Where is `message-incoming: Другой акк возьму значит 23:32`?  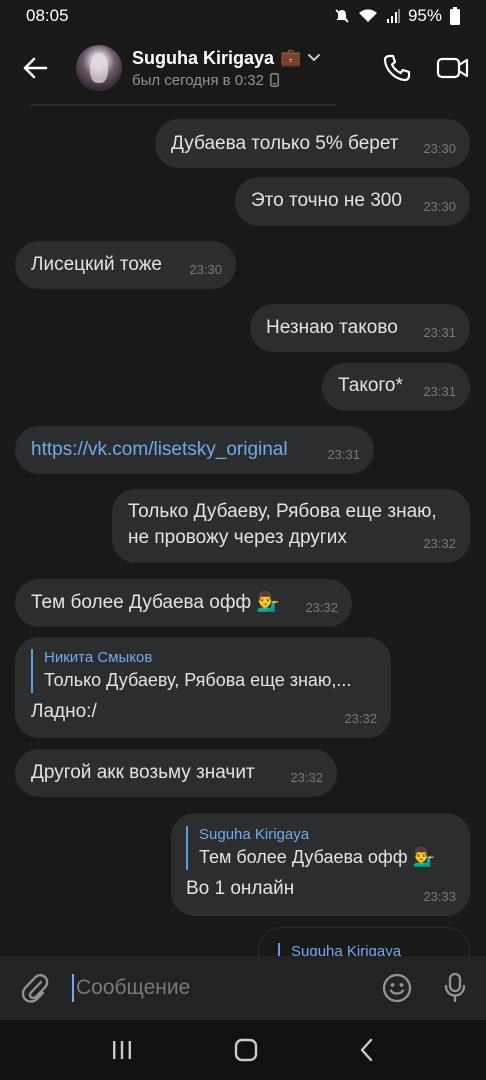 message-incoming: Другой акк возьму значит 23:32 is located at coordinates (176, 773).